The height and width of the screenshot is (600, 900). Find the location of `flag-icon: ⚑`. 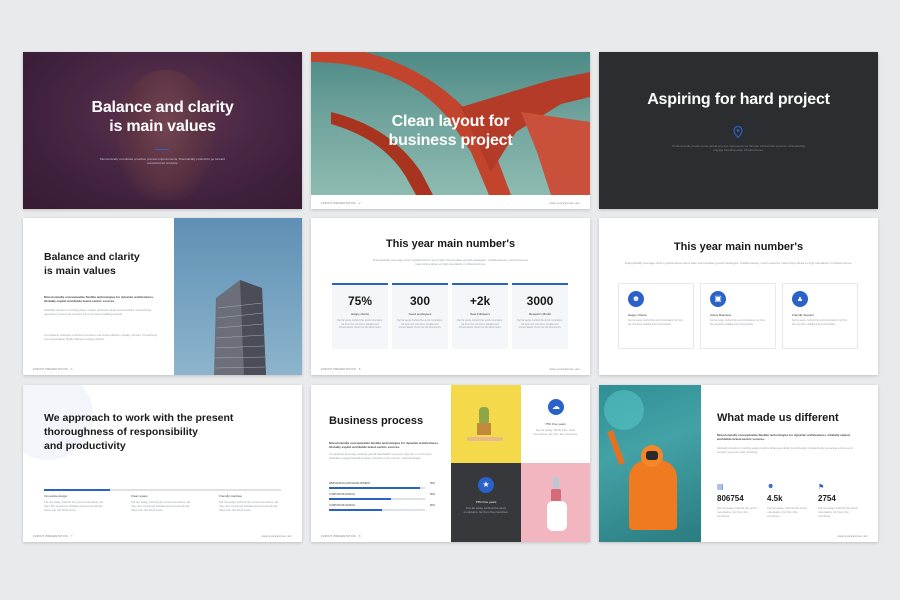

flag-icon: ⚑ is located at coordinates (821, 487).